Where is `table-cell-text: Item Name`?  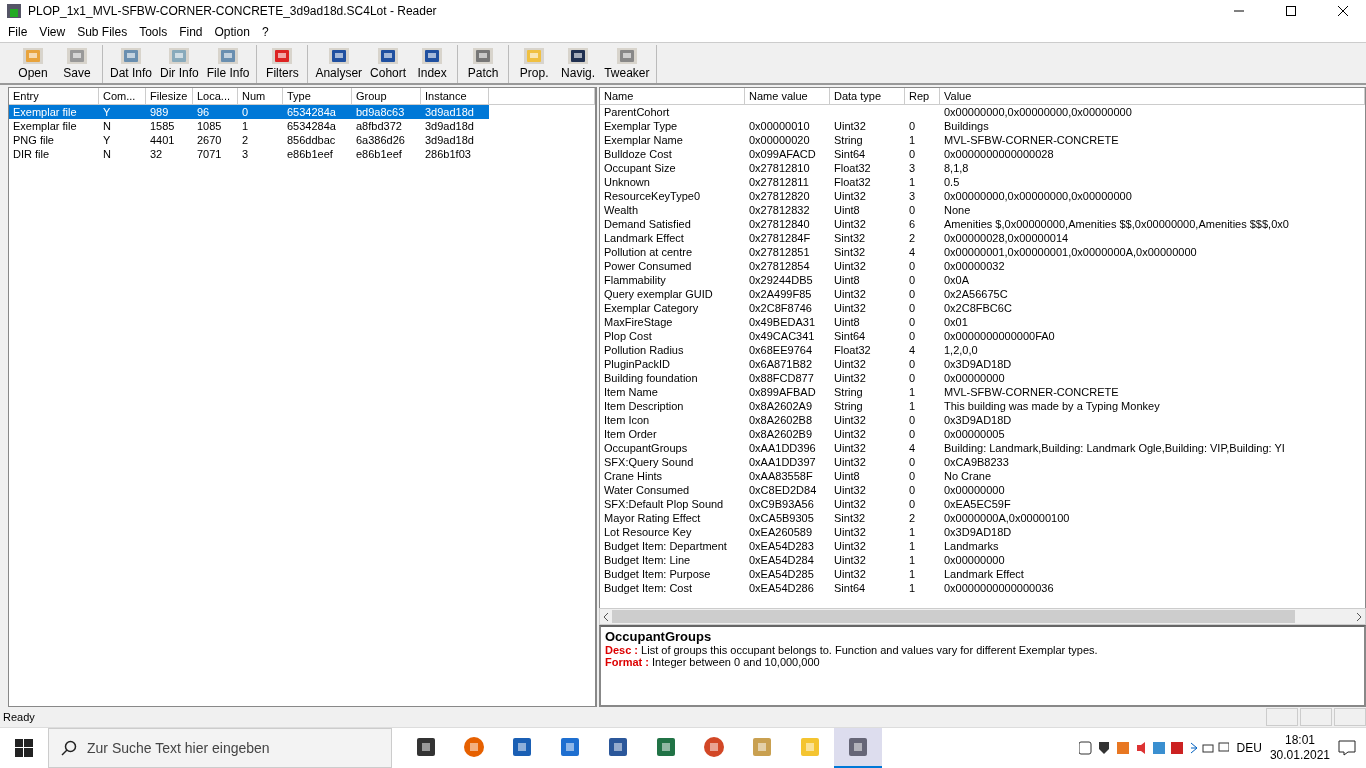
table-cell-text: Item Name is located at coordinates (631, 392).